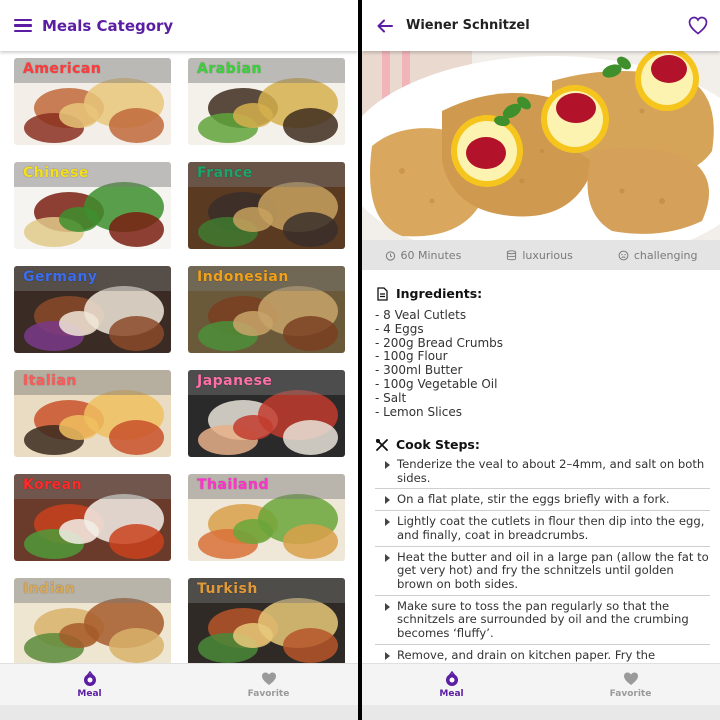 The image size is (720, 720). I want to click on favorite-heart-icon, so click(698, 25).